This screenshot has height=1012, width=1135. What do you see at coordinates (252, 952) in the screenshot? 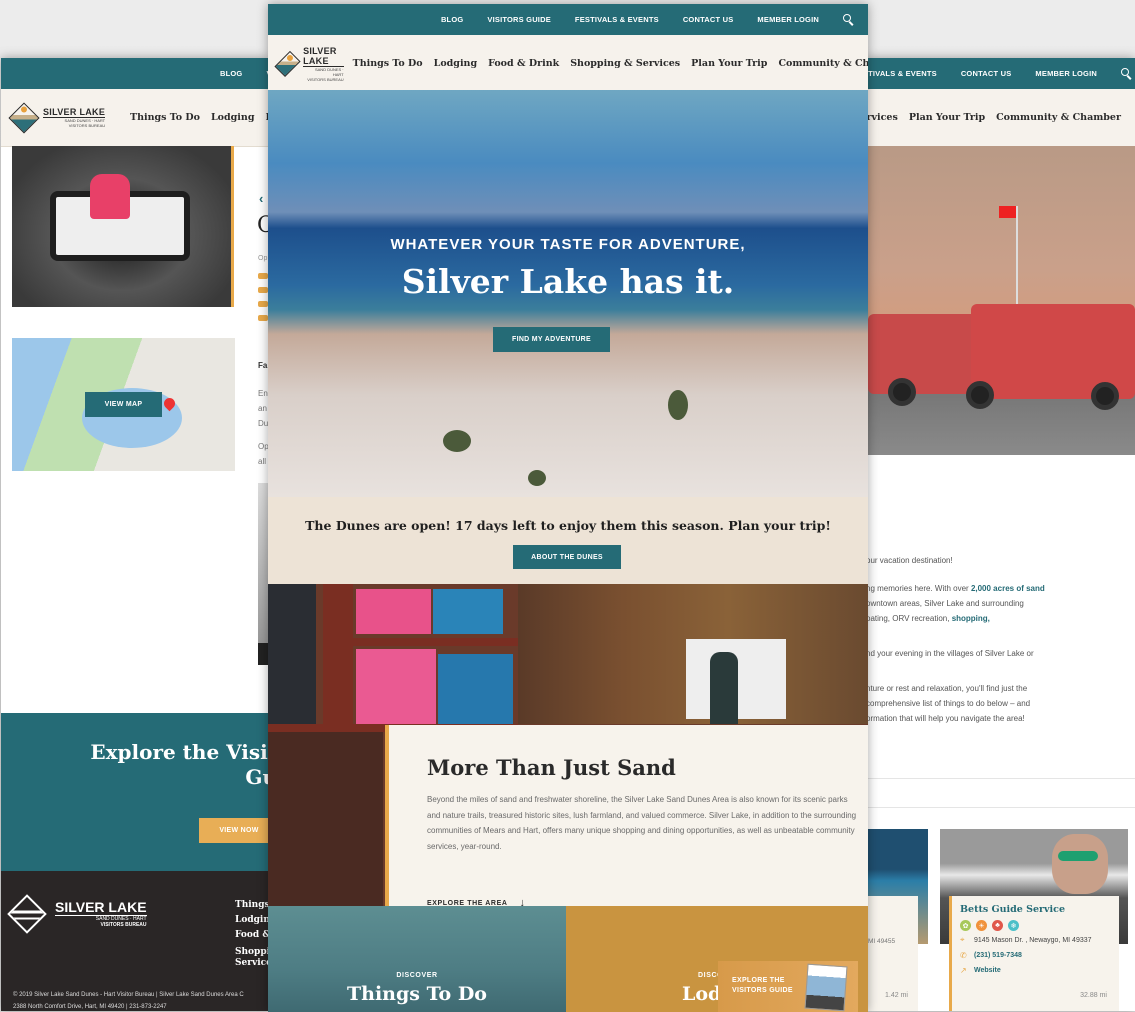
I see `footer-nav-label: Shoppin` at bounding box center [252, 952].